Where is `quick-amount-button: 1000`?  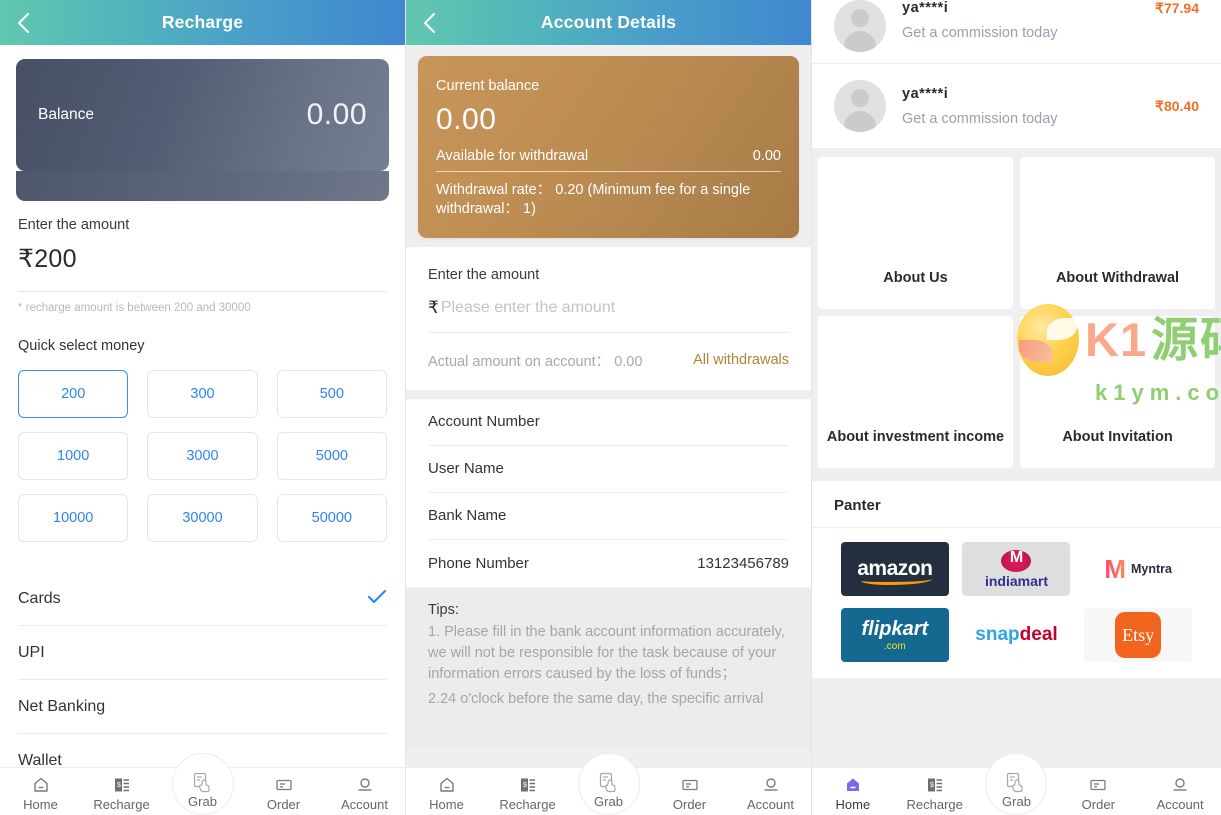
quick-amount-button: 1000 is located at coordinates (73, 456).